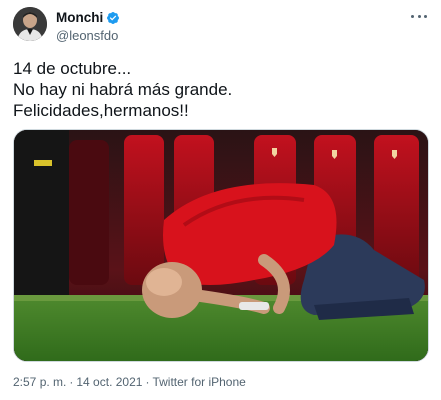 The height and width of the screenshot is (400, 441). Describe the element at coordinates (109, 382) in the screenshot. I see `tweet-date: 14 oct. 2021` at that location.